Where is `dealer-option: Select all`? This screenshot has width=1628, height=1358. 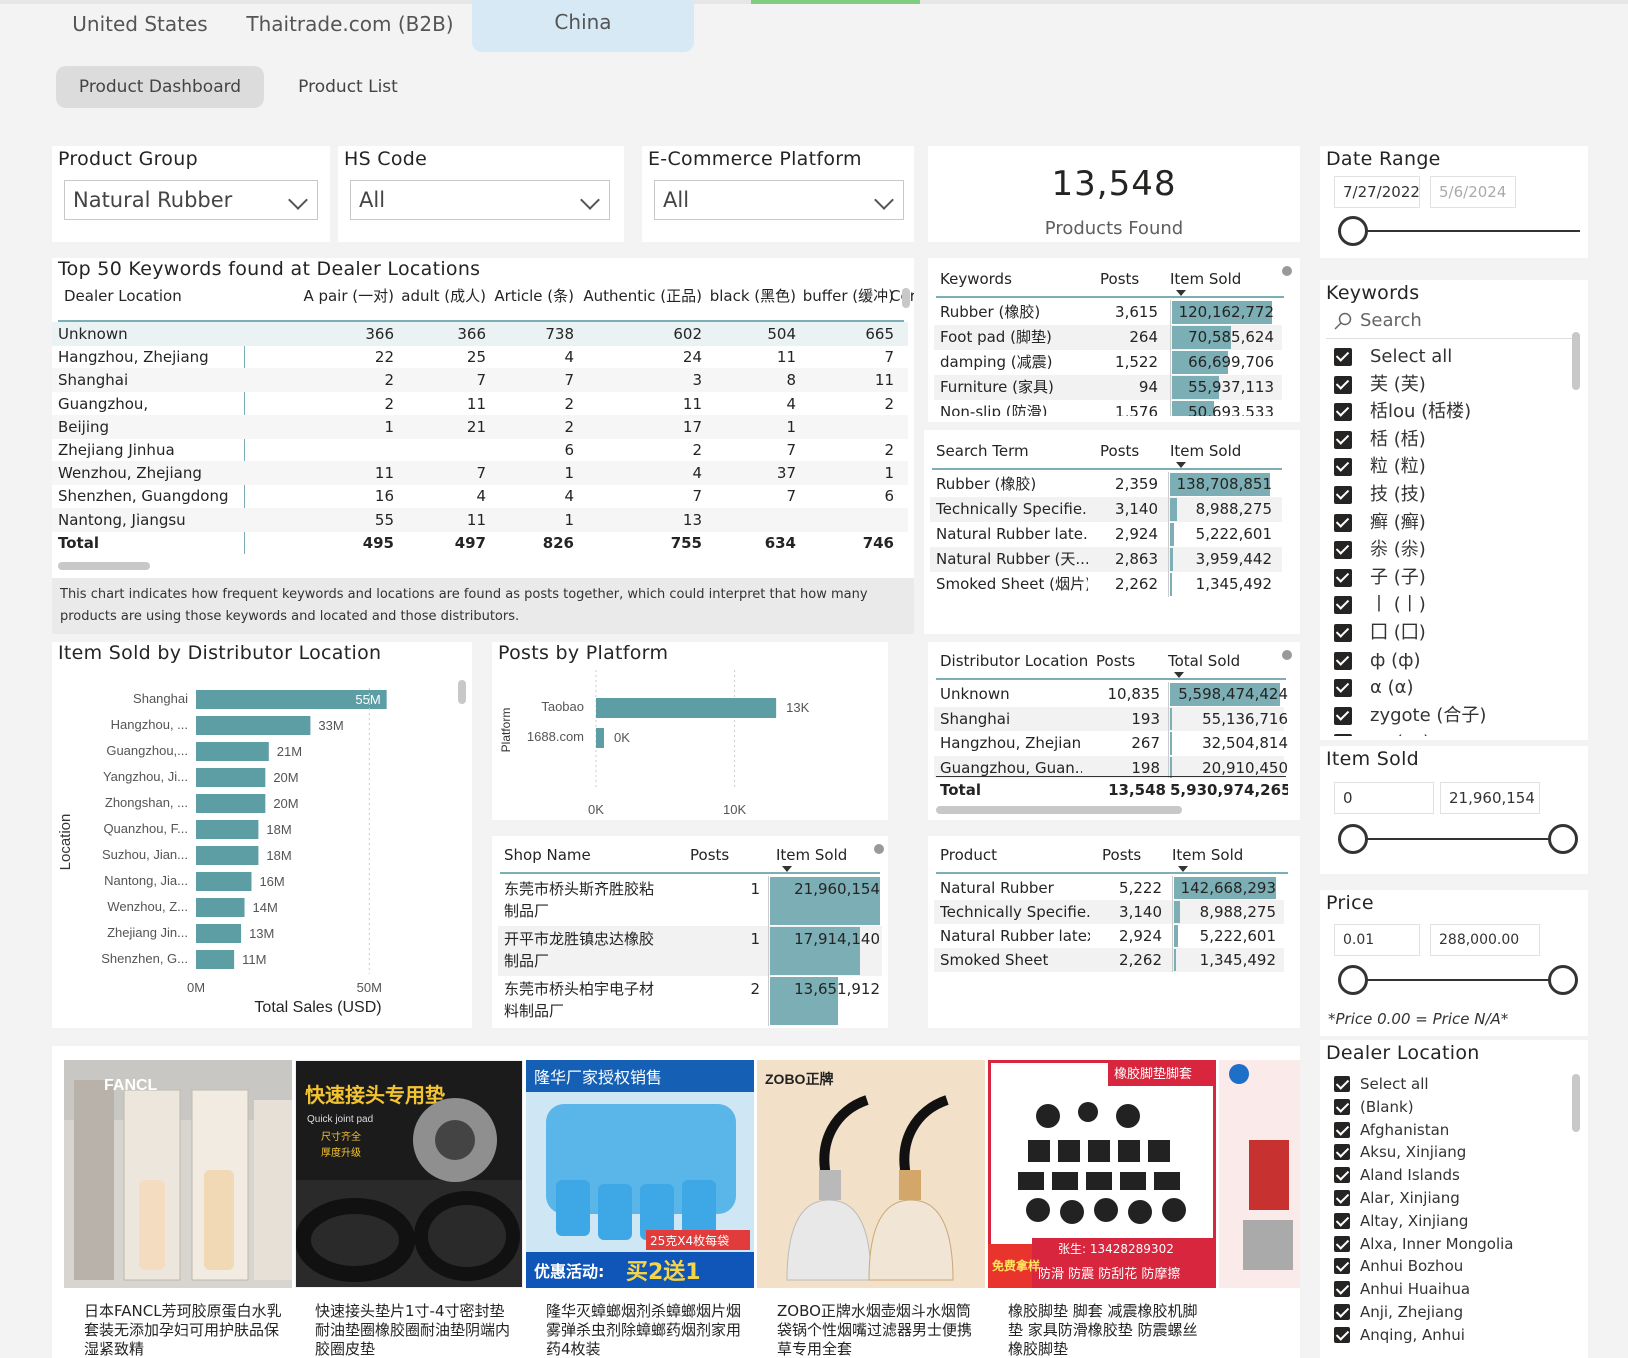 dealer-option: Select all is located at coordinates (1450, 1085).